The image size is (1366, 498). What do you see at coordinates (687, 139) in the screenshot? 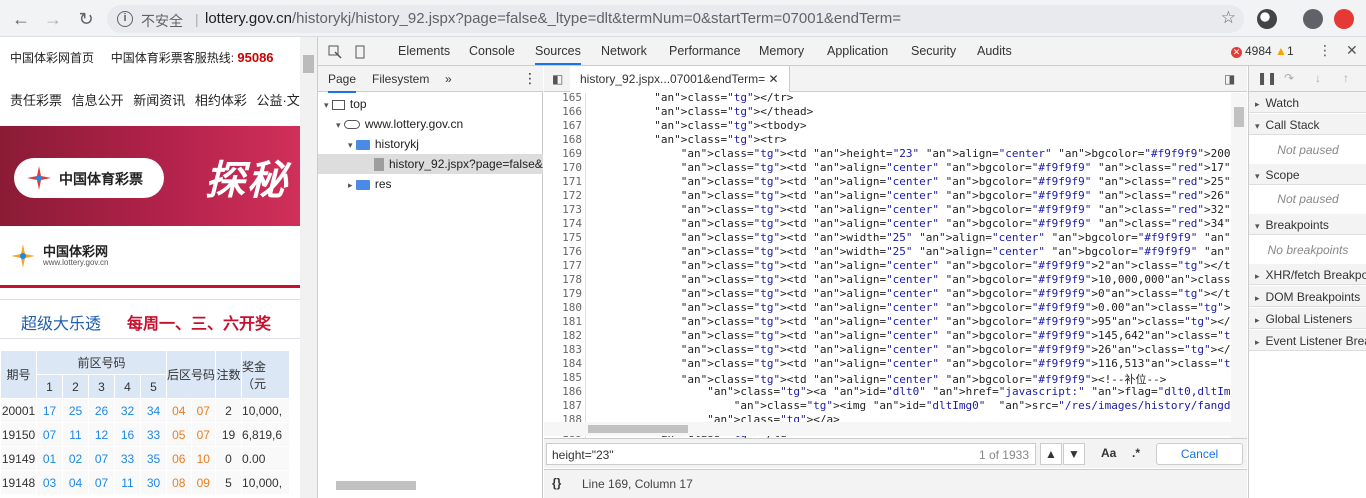
I see `code-line: "an">class="tg"><tr>` at bounding box center [687, 139].